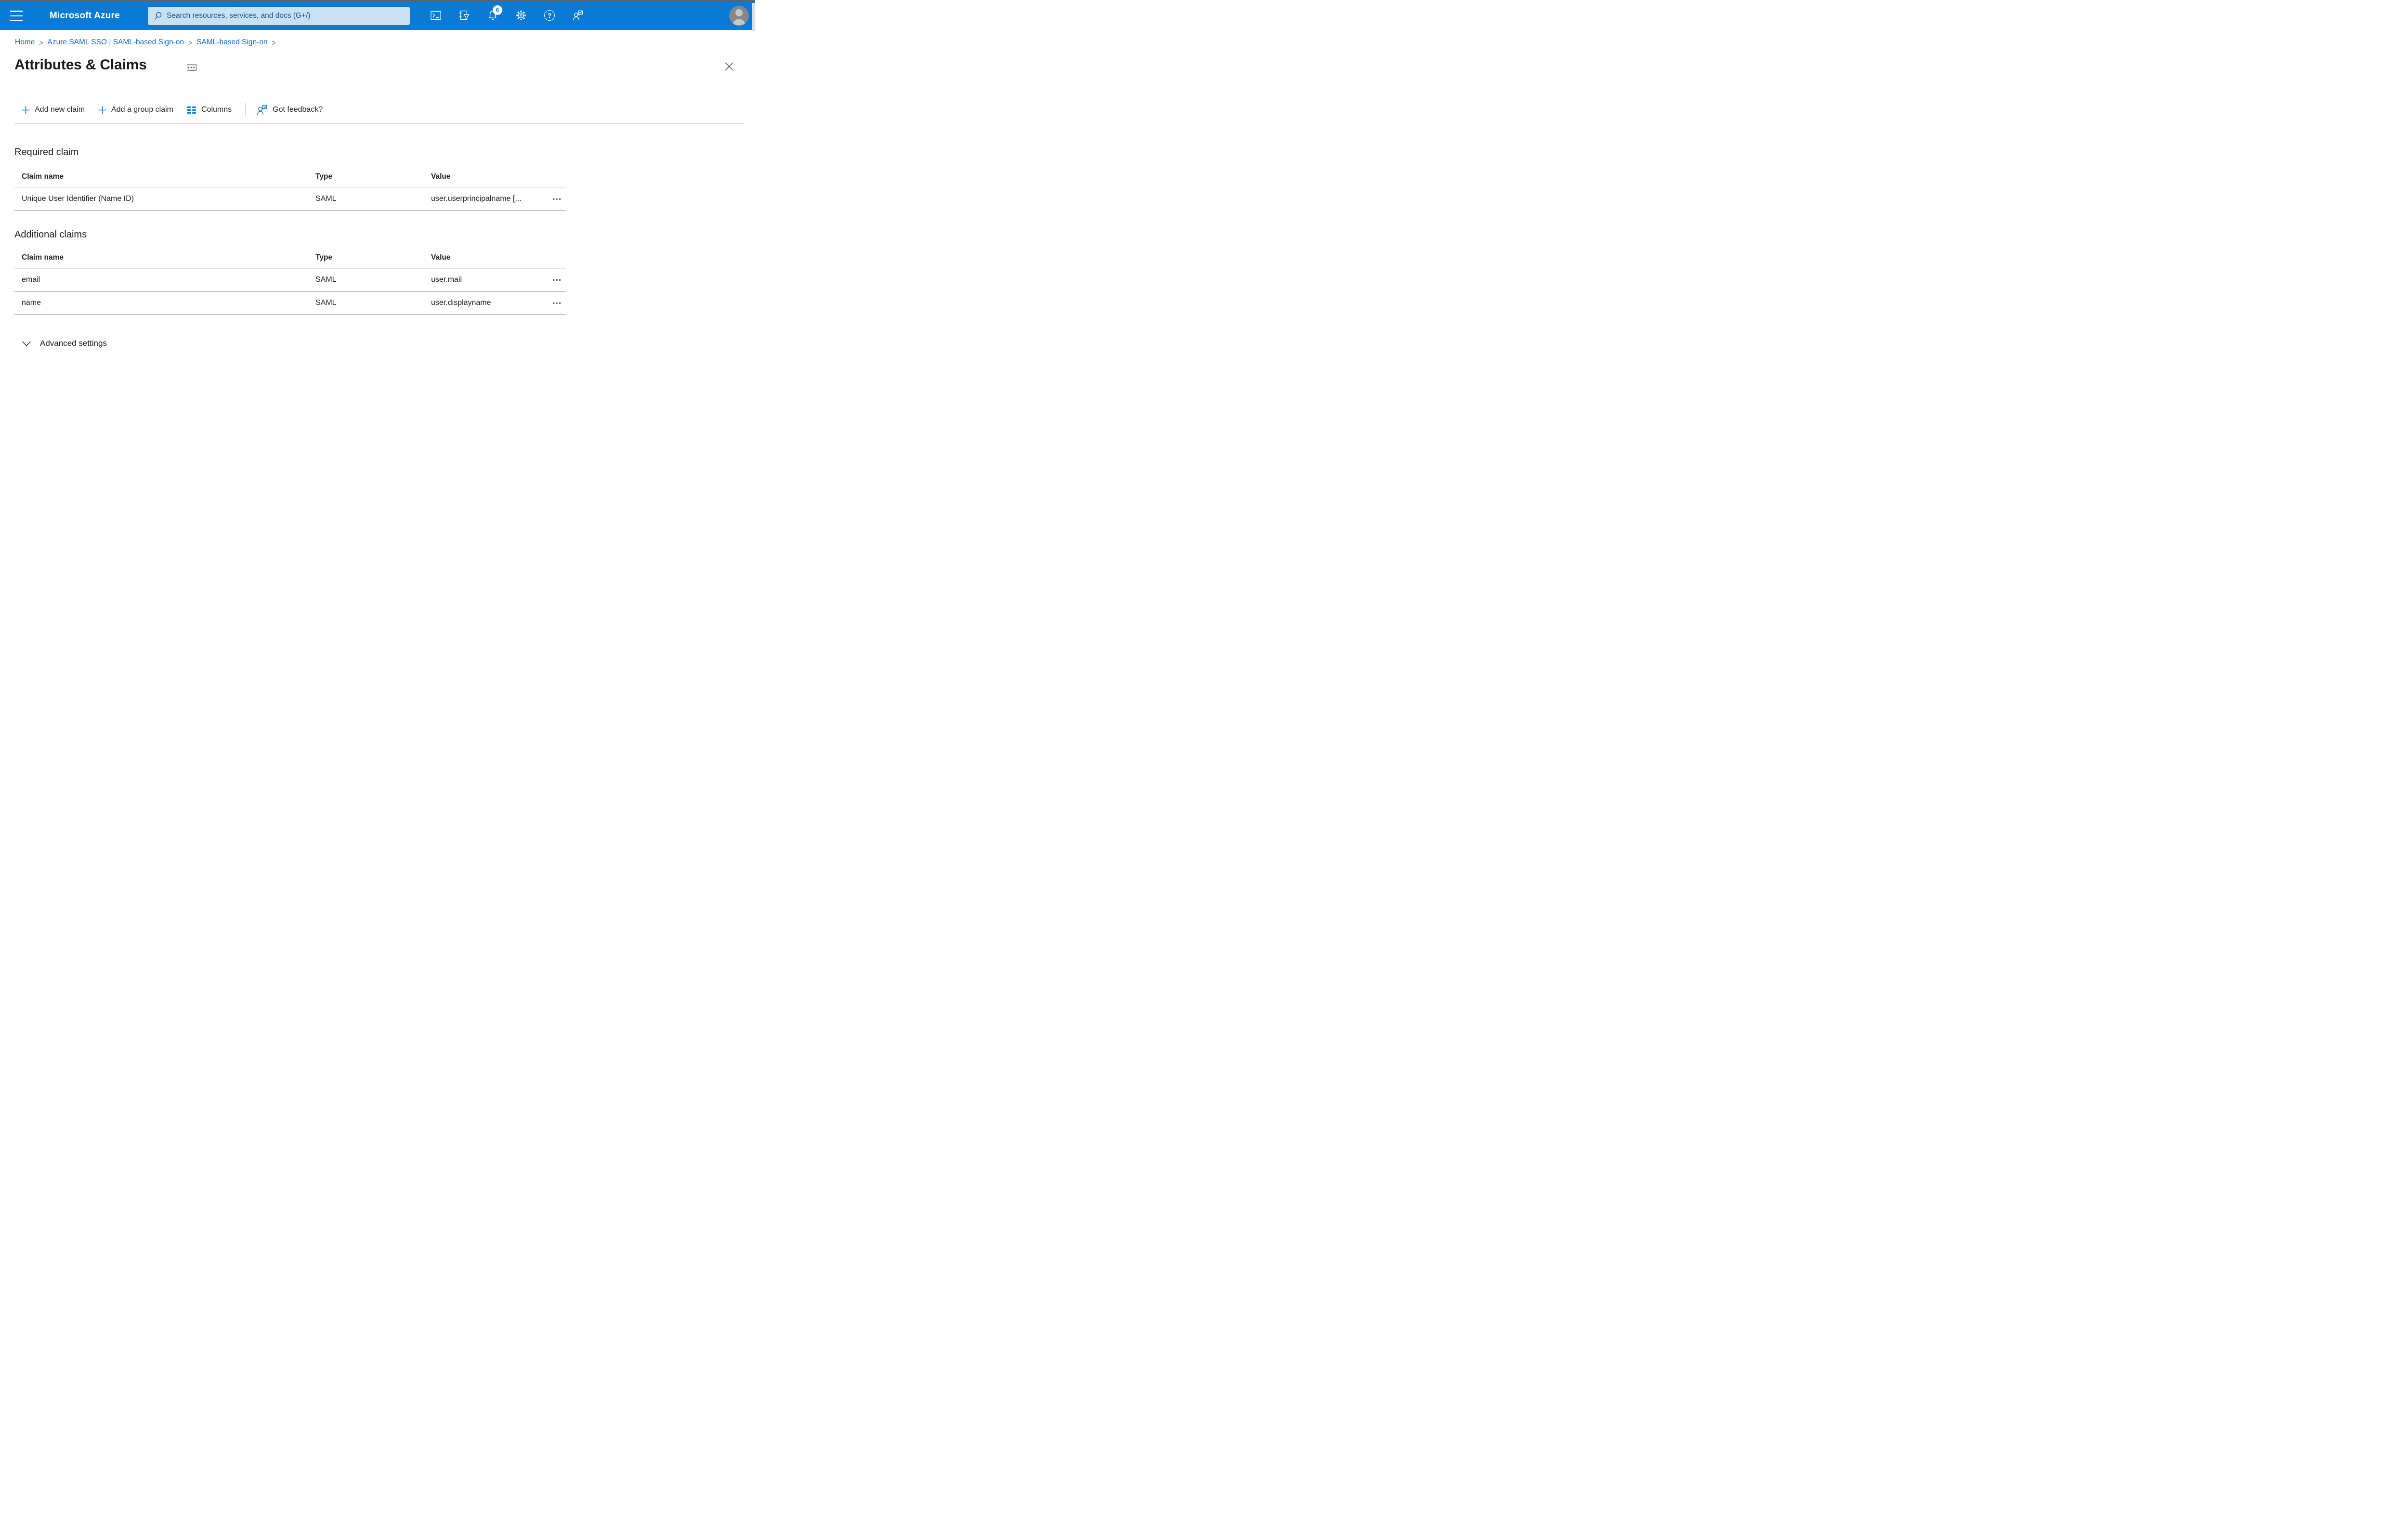 The width and height of the screenshot is (2408, 1523). What do you see at coordinates (753, 17) in the screenshot?
I see `scrollbar` at bounding box center [753, 17].